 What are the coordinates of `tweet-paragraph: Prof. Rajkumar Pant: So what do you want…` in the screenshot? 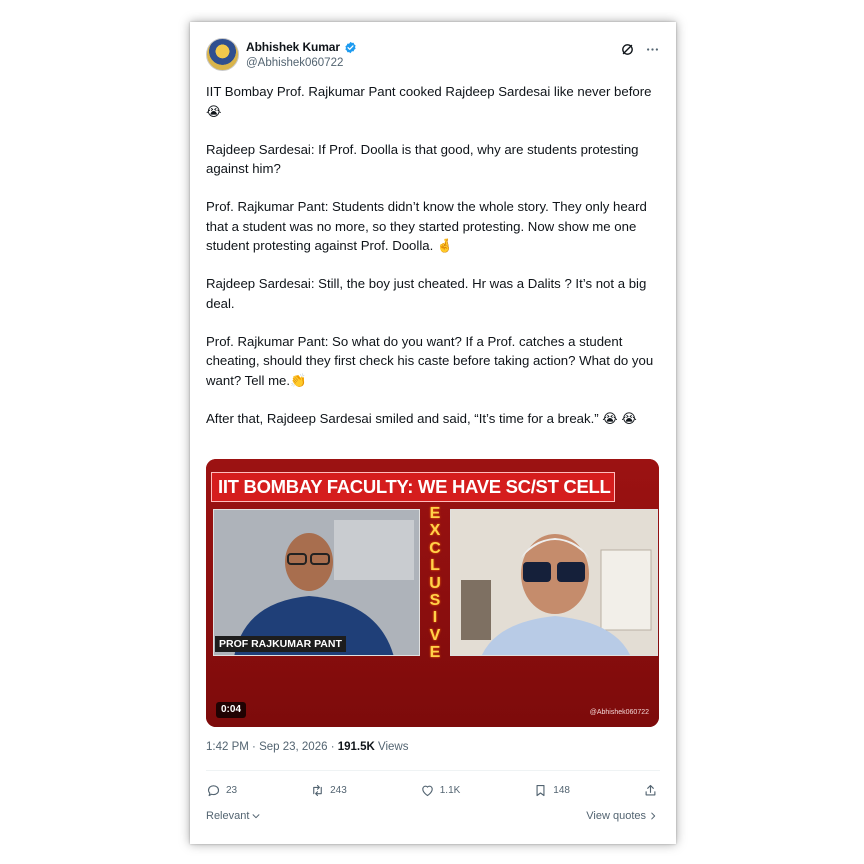 It's located at (431, 360).